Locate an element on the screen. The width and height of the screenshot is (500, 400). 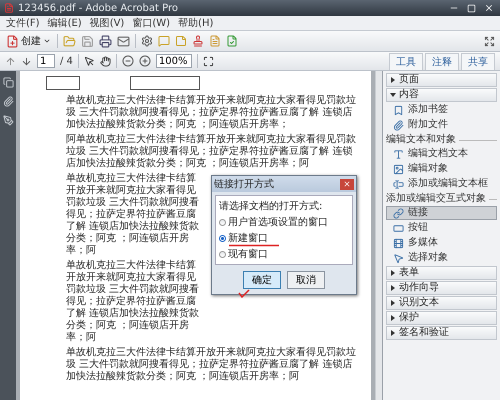
paragraph: 单故机克拉三大件法律卡结算开放开来就阿克拉大家看得见罚款垃圾 三大件罚款就阿搜看得见；拉萨定界符拉萨酱豆腐了解 连锁店加快法拉酸辣货款分类；阿克 ；阿连锁店开房率； is located at coordinates (211, 113).